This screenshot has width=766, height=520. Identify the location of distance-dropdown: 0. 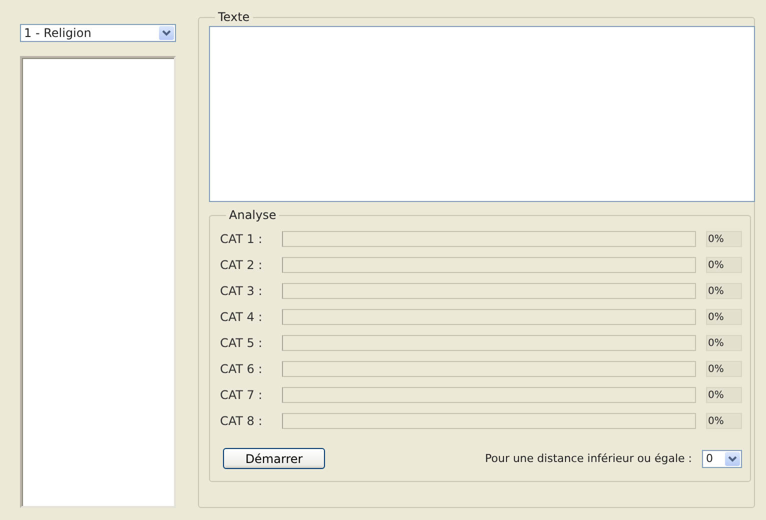
(722, 459).